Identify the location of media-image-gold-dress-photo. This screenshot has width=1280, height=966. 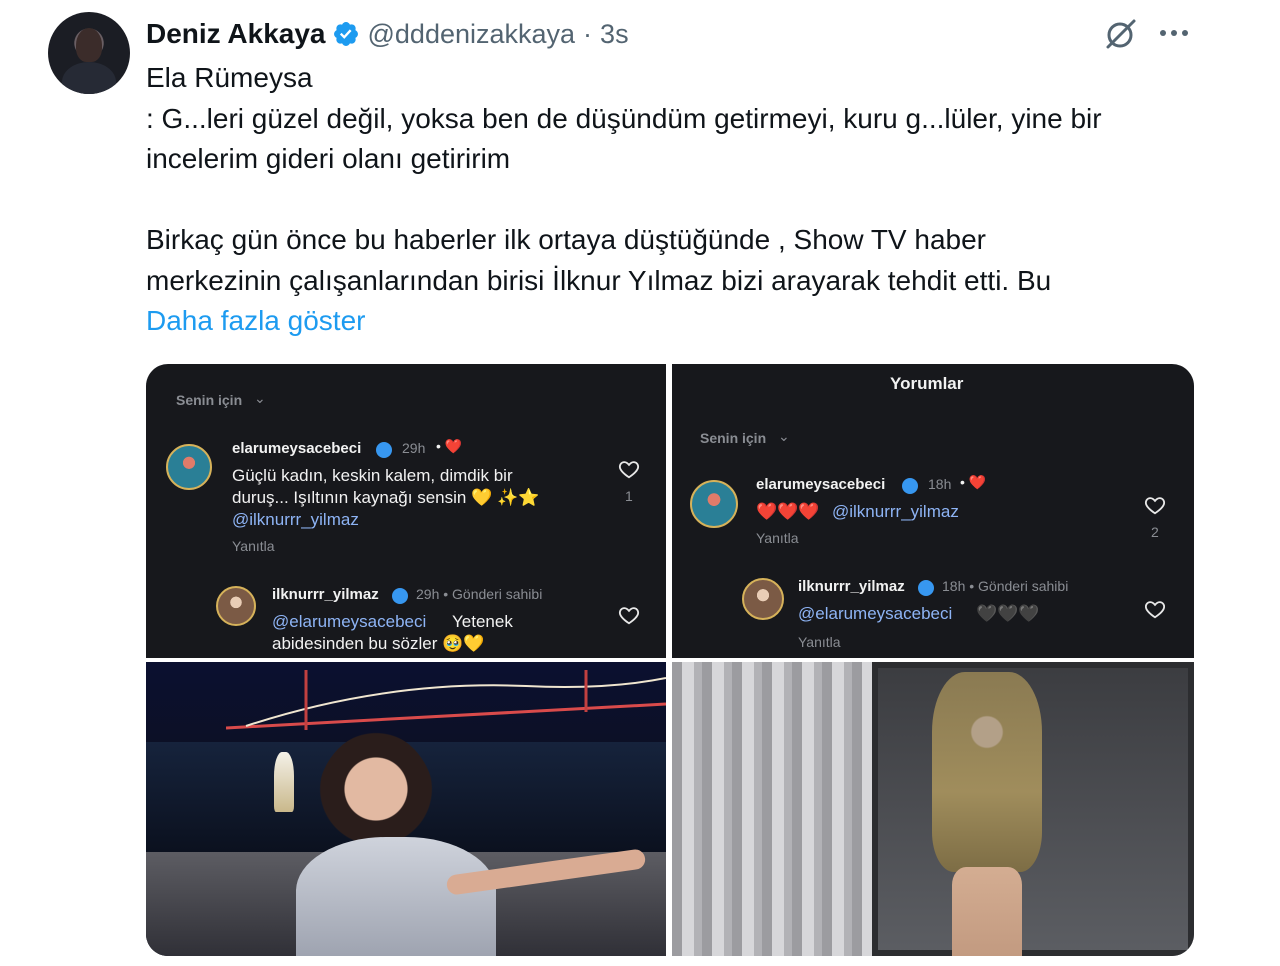
(933, 809).